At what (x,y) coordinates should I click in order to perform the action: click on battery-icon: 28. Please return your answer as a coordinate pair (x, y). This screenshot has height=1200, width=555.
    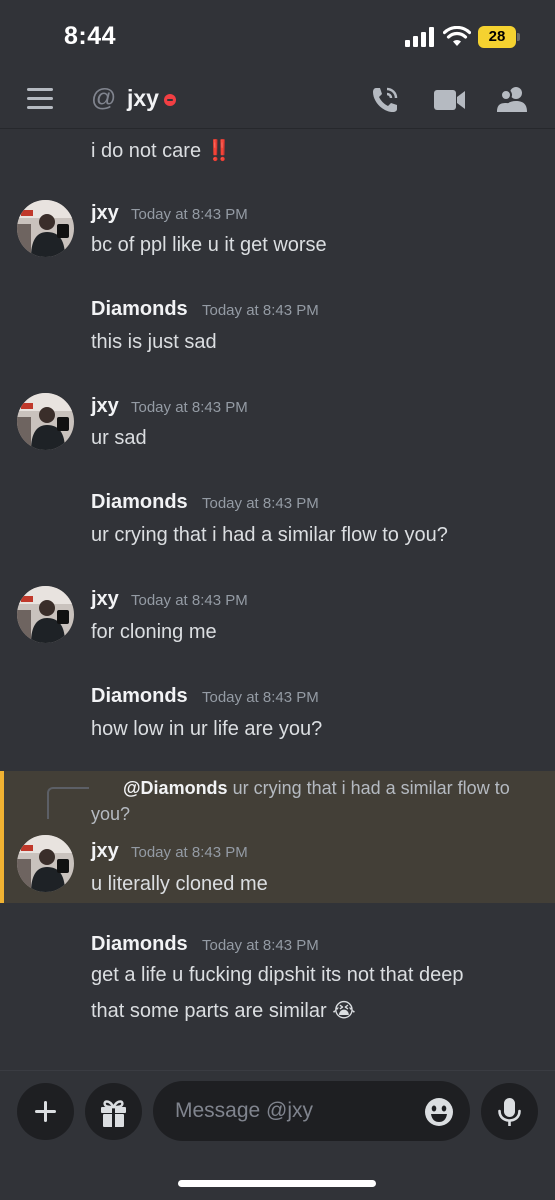
    Looking at the image, I should click on (497, 37).